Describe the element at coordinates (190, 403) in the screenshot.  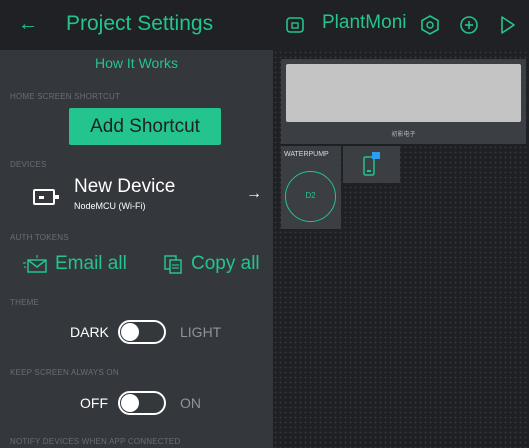
I see `keep-screen-on-label: ON` at that location.